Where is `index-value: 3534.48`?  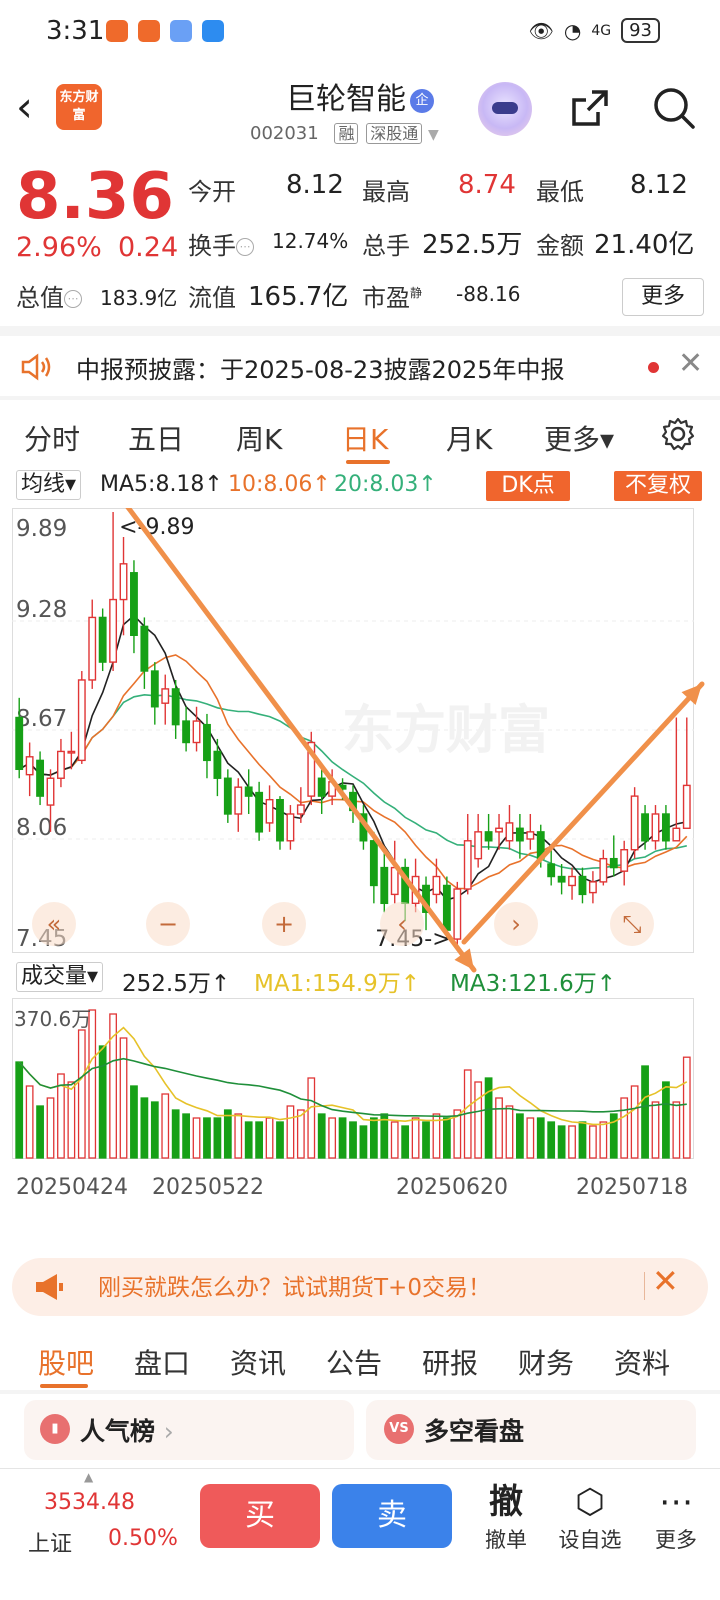
index-value: 3534.48 is located at coordinates (89, 1502).